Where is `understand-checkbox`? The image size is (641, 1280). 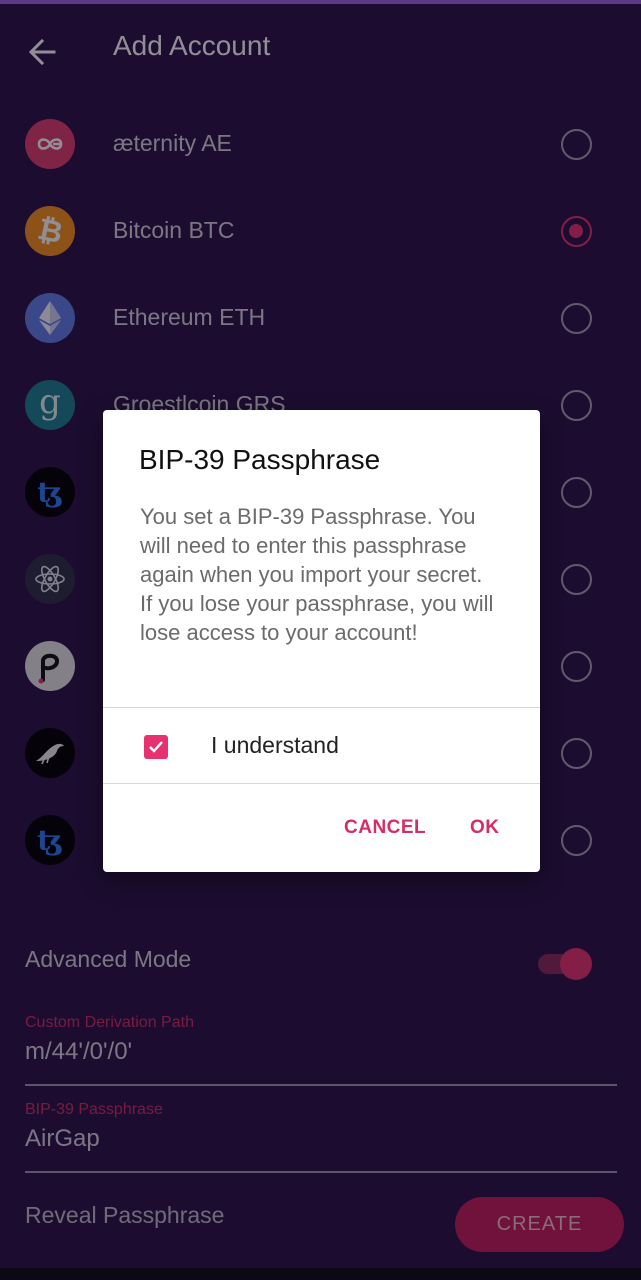 understand-checkbox is located at coordinates (156, 747).